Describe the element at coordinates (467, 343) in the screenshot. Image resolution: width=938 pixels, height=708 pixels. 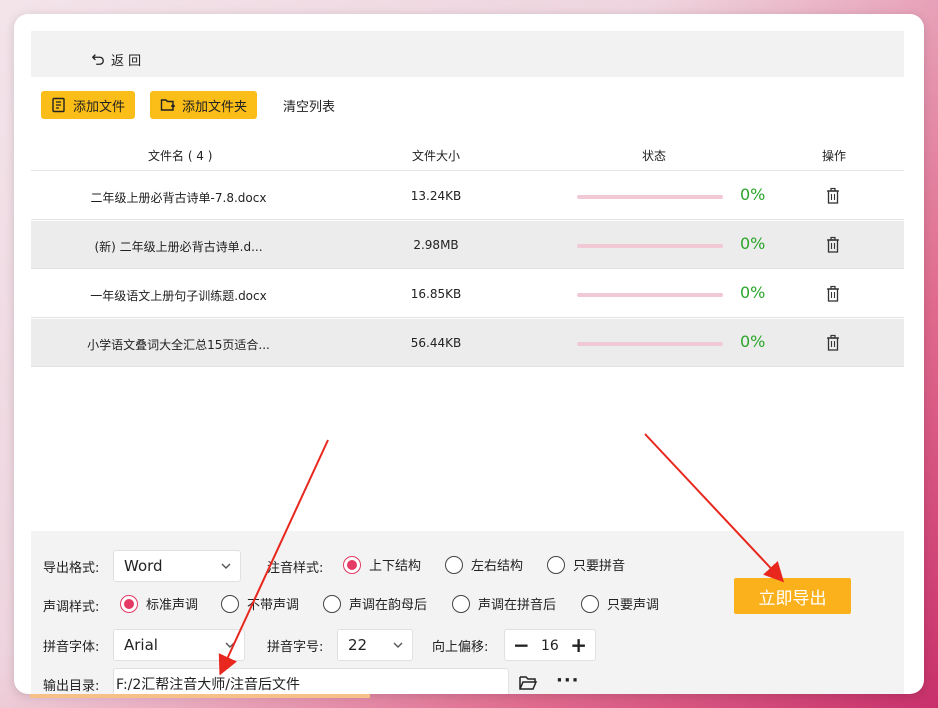
I see `table-row: 小学语文叠词大全汇总15页适合... 56.44KB 0%` at that location.